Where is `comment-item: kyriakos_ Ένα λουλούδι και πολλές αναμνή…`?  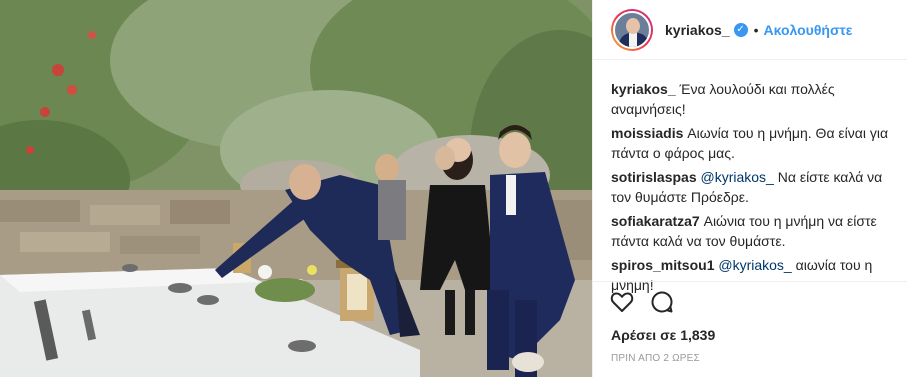 comment-item: kyriakos_ Ένα λουλούδι και πολλές αναμνή… is located at coordinates (752, 99).